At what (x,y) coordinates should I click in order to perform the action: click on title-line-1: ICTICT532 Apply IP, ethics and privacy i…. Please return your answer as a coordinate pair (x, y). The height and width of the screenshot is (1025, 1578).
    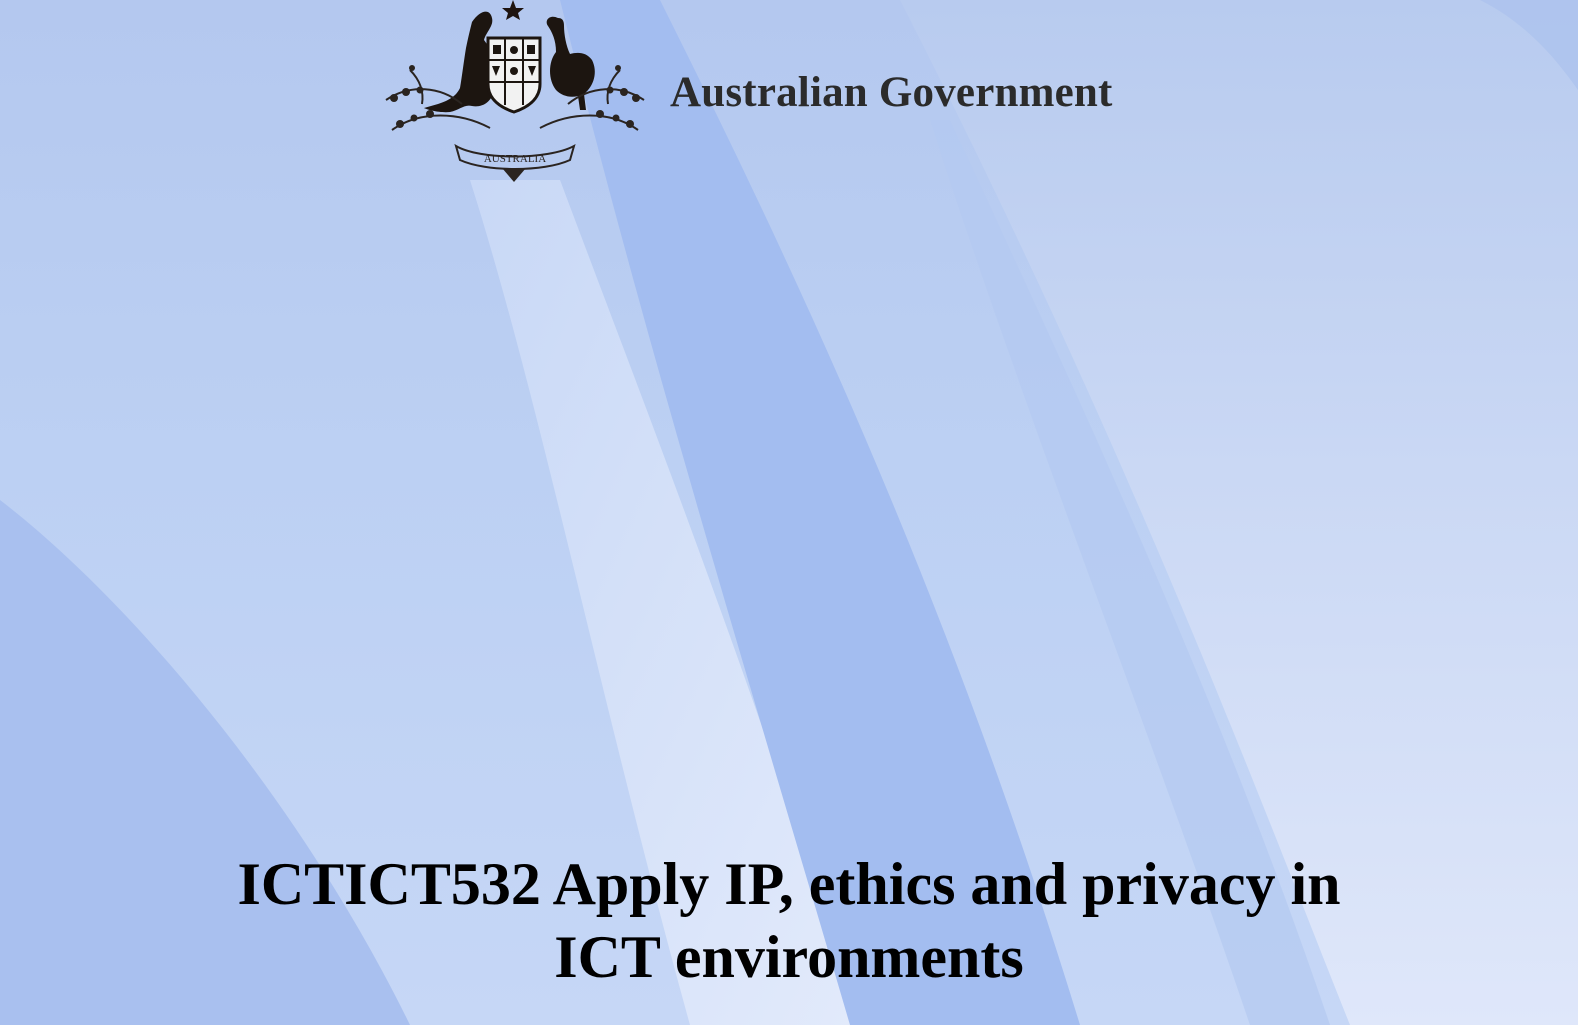
    Looking at the image, I should click on (789, 884).